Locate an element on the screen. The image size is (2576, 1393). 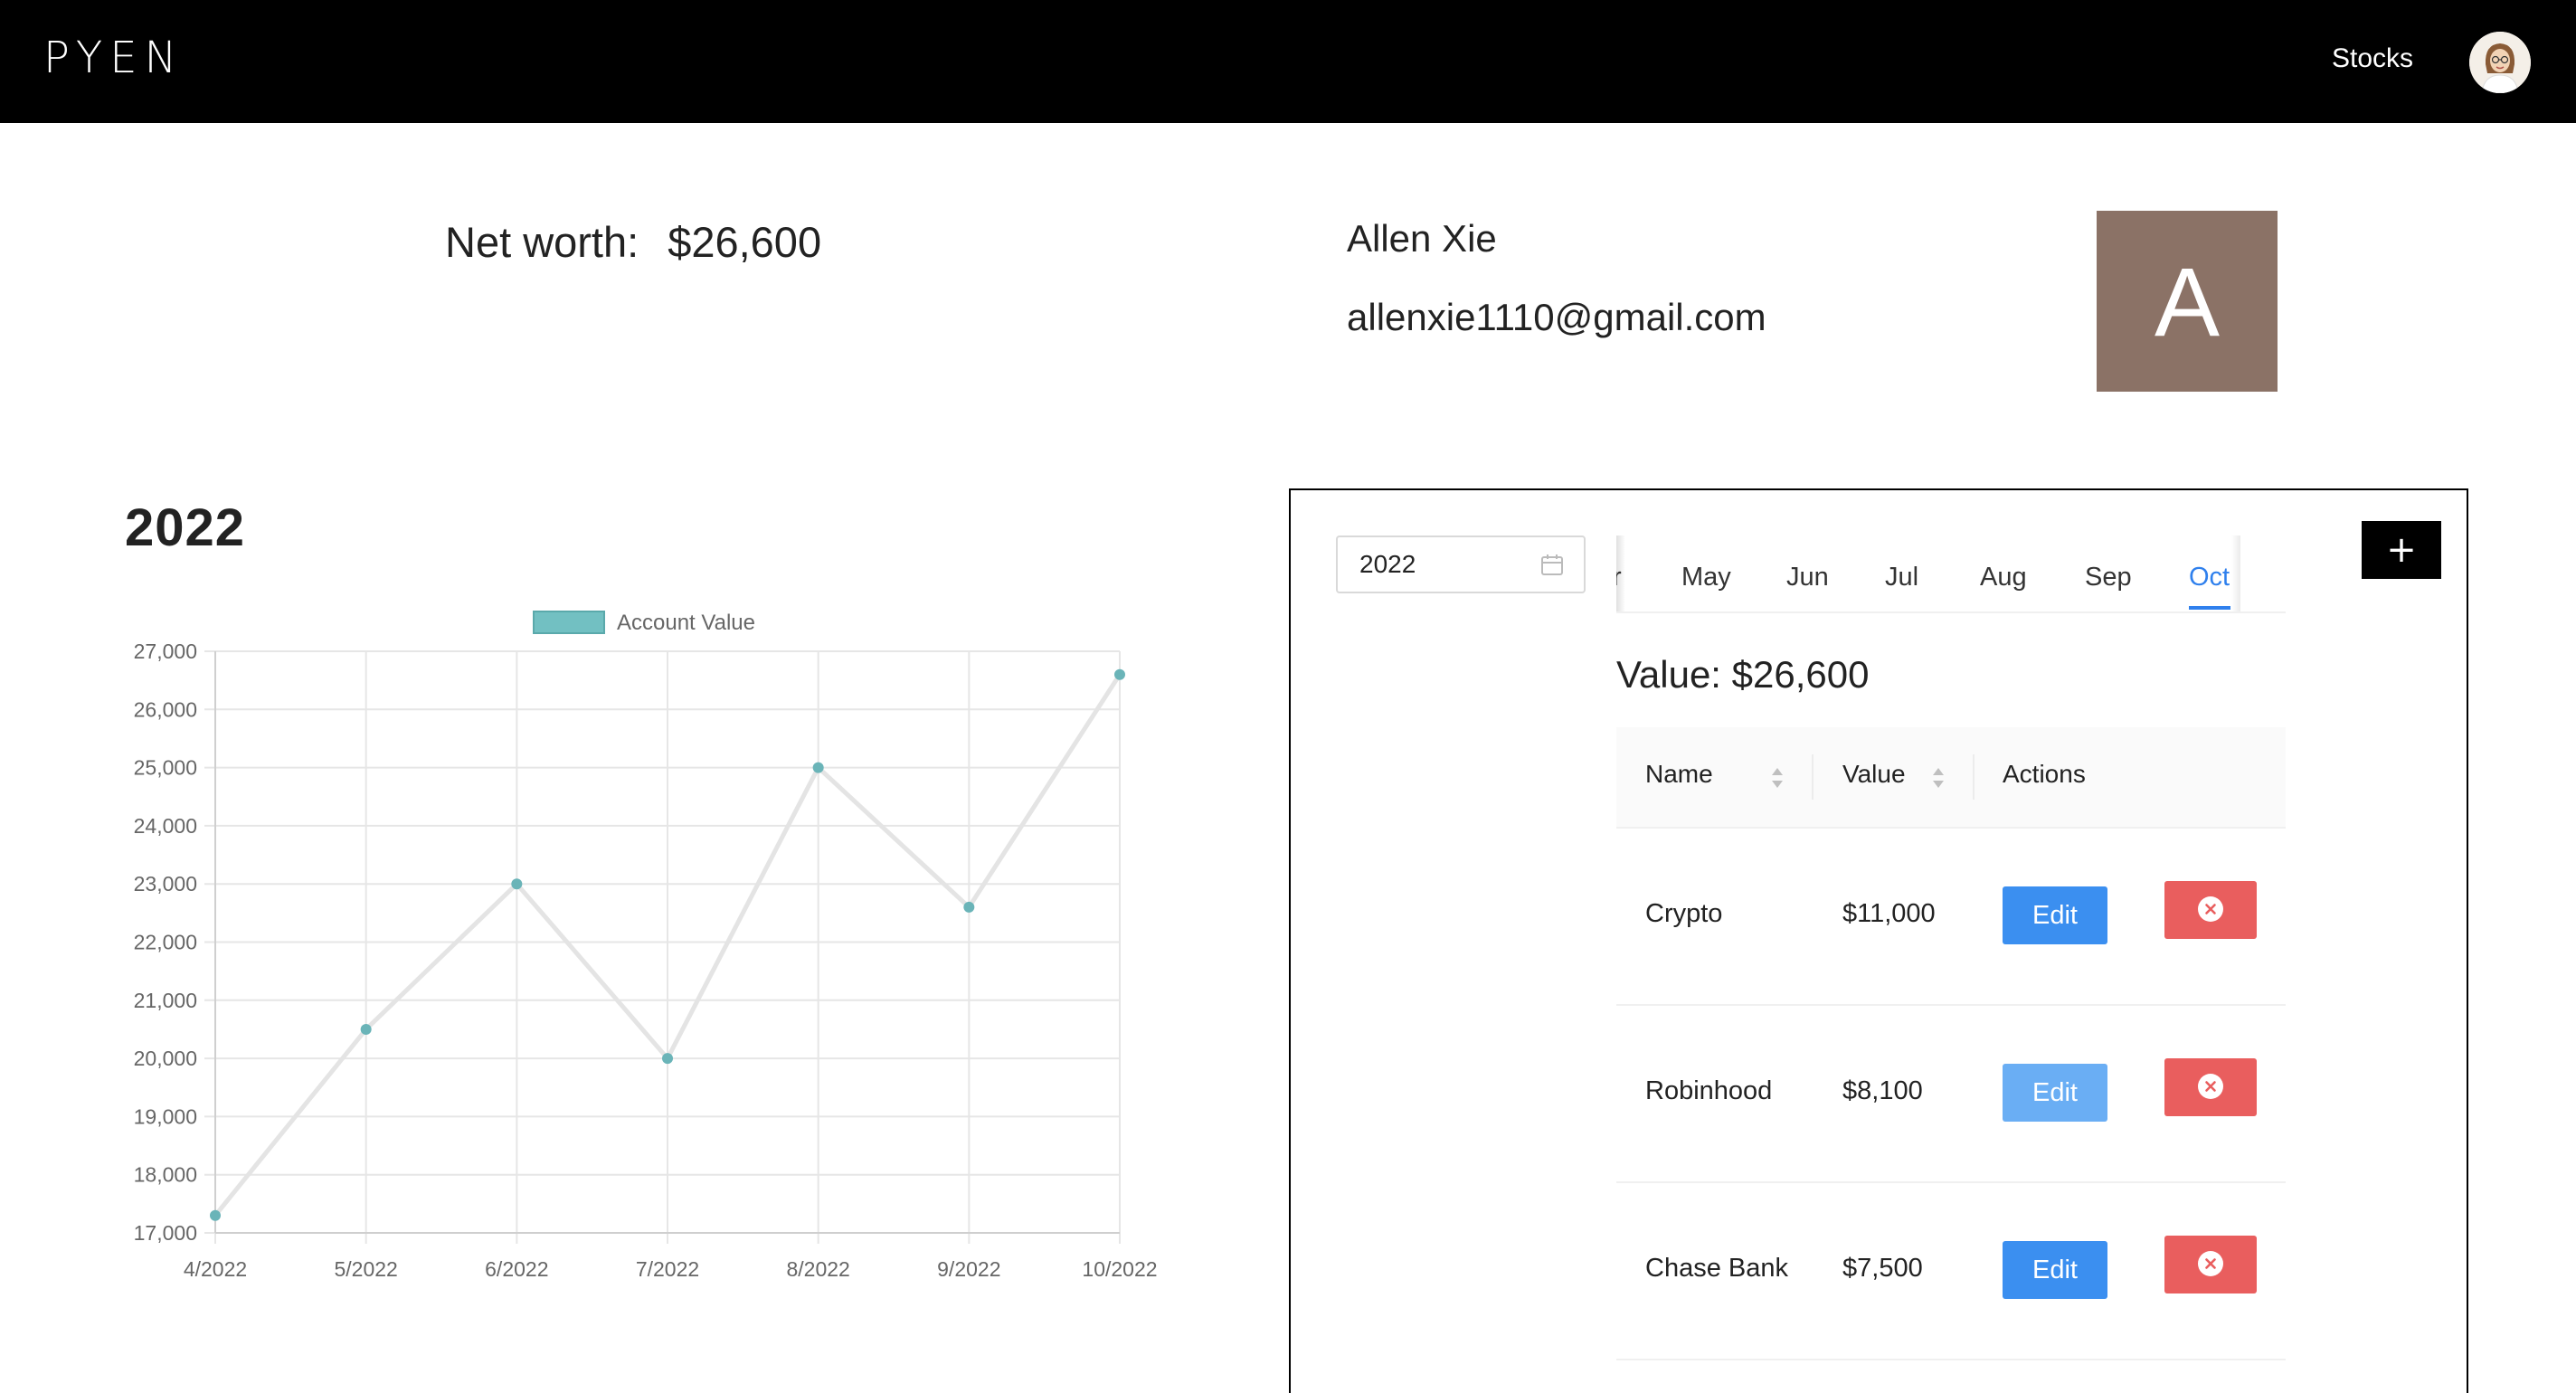
tab-oct: Oct is located at coordinates (2210, 577).